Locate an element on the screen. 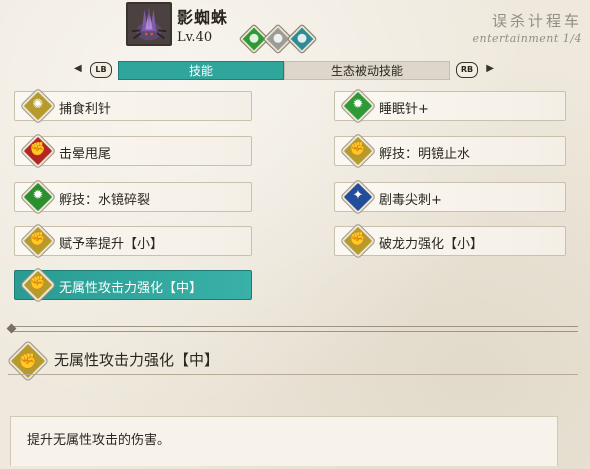 The width and height of the screenshot is (590, 469). arrow-left-icon: ◀ is located at coordinates (78, 68).